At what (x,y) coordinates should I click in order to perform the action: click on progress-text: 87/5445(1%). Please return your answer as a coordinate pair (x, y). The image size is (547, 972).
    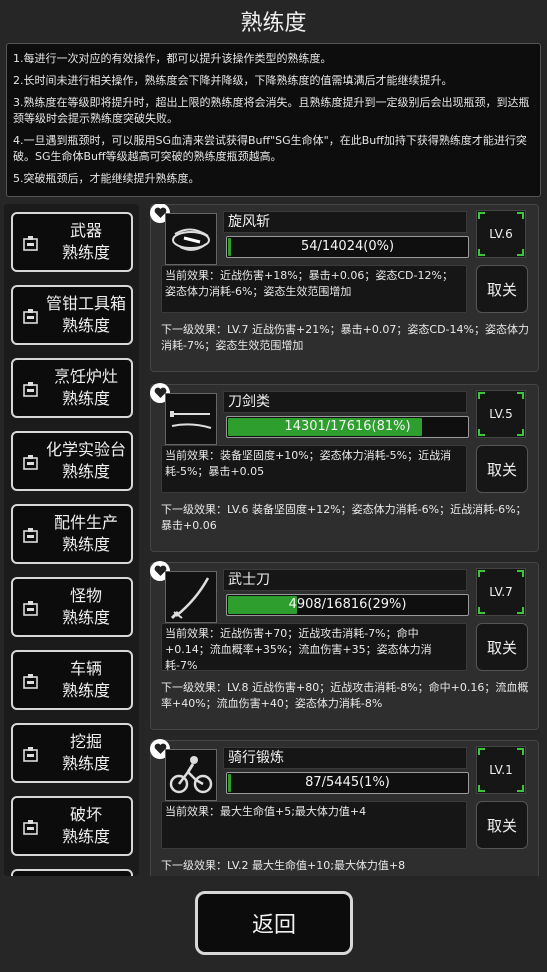
    Looking at the image, I should click on (347, 782).